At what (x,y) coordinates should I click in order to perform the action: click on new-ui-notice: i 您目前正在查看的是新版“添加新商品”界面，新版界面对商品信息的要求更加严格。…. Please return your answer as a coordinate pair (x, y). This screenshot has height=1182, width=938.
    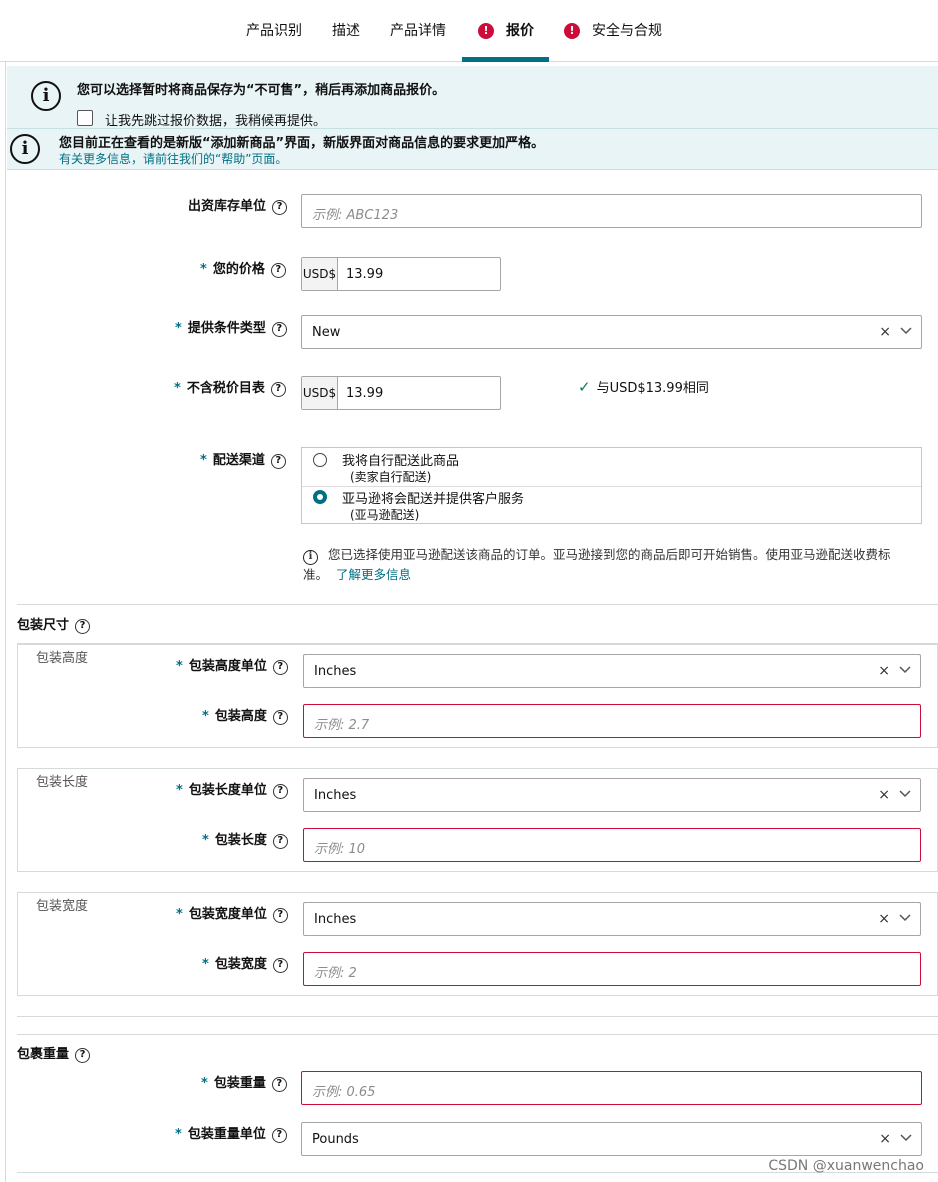
    Looking at the image, I should click on (472, 149).